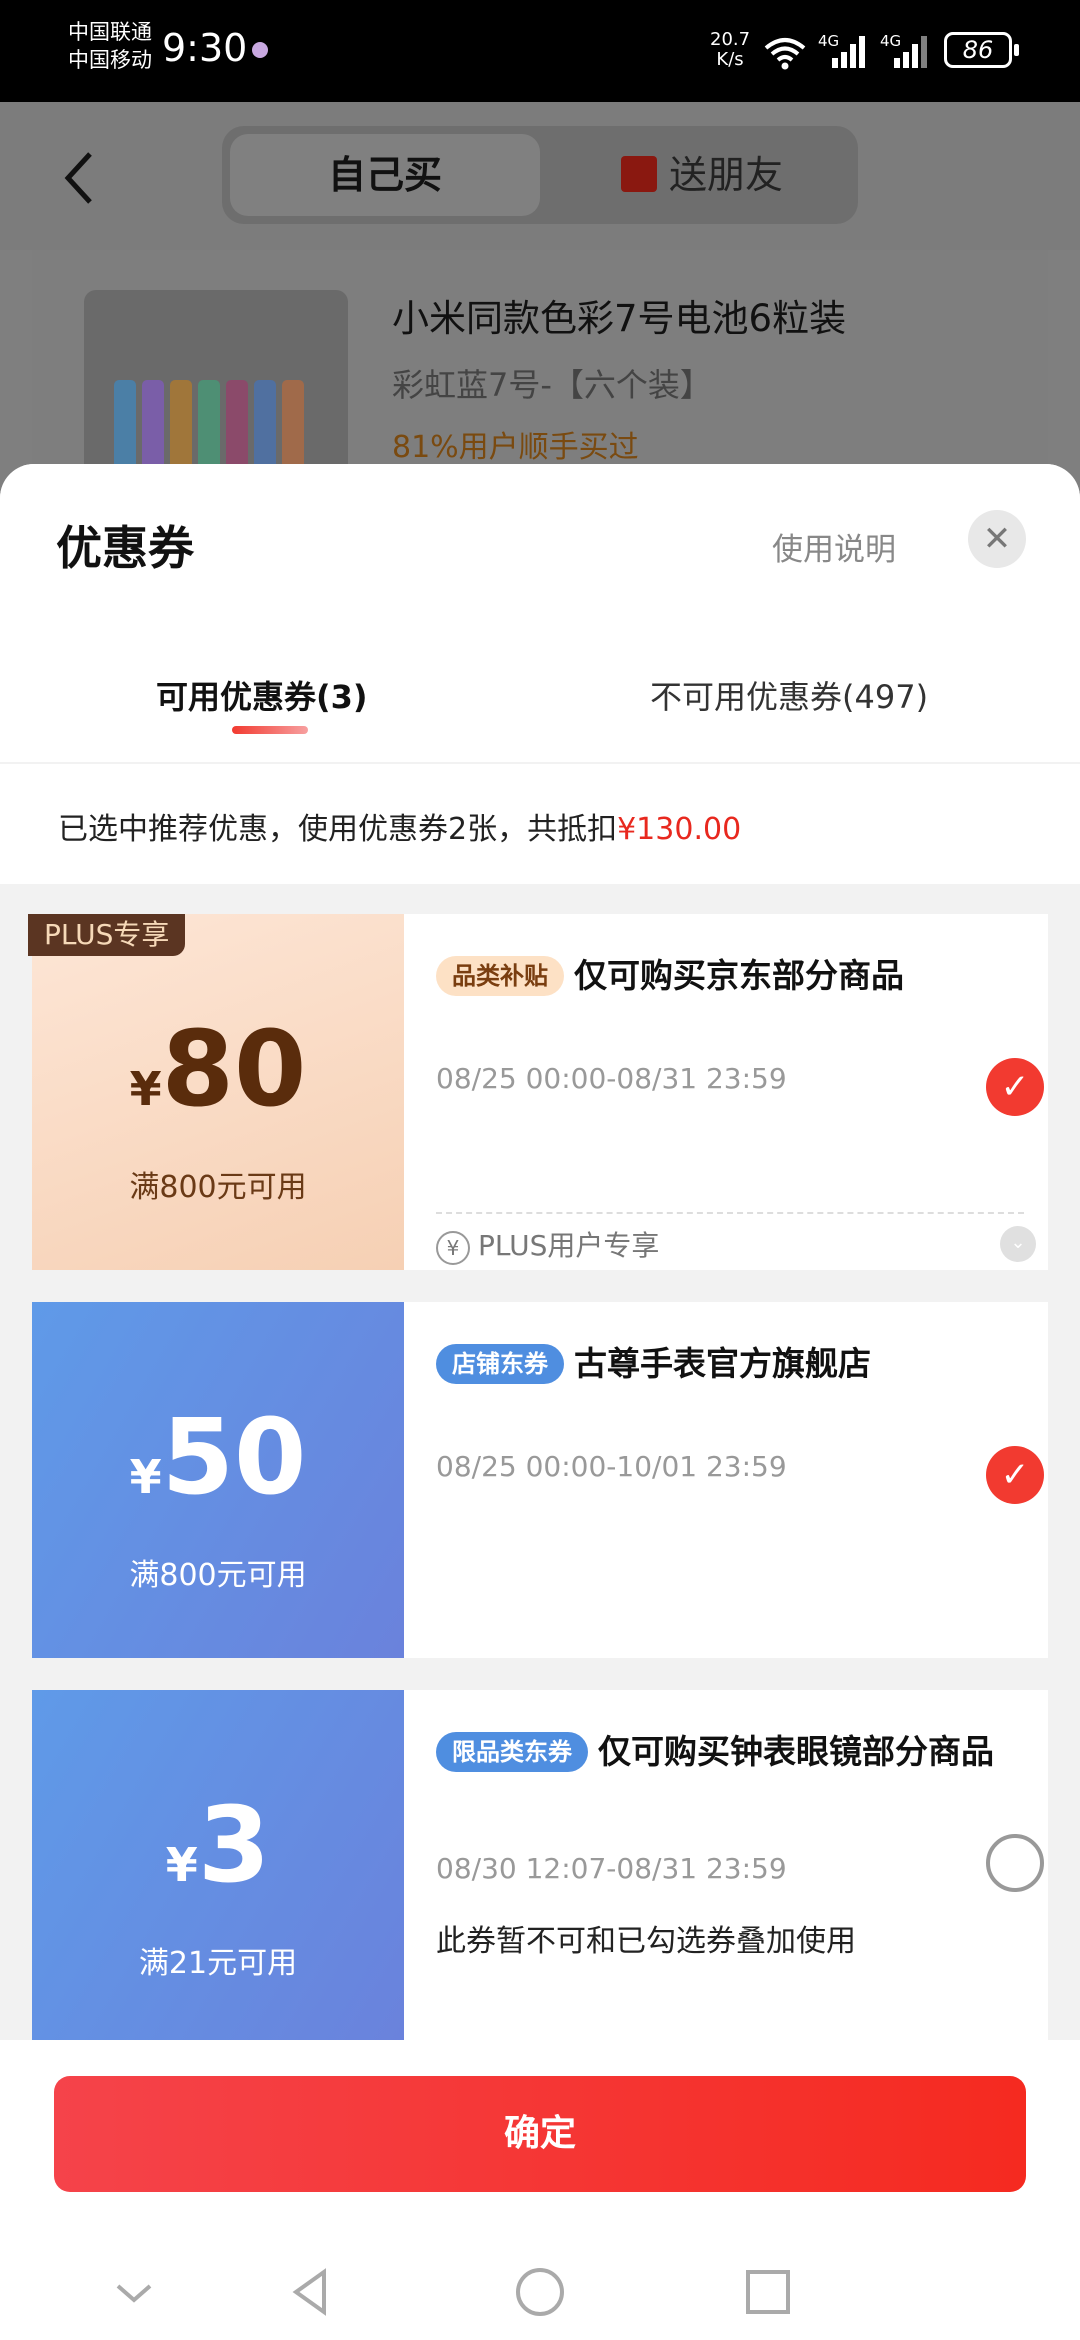 The height and width of the screenshot is (2340, 1080). I want to click on plus-exclusive-badge: PLUS专享, so click(107, 935).